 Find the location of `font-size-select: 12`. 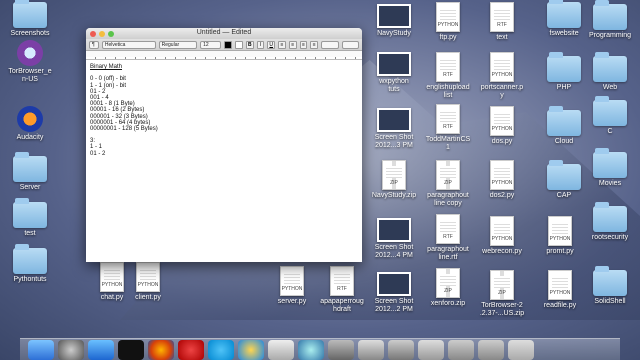

font-size-select: 12 is located at coordinates (211, 44).